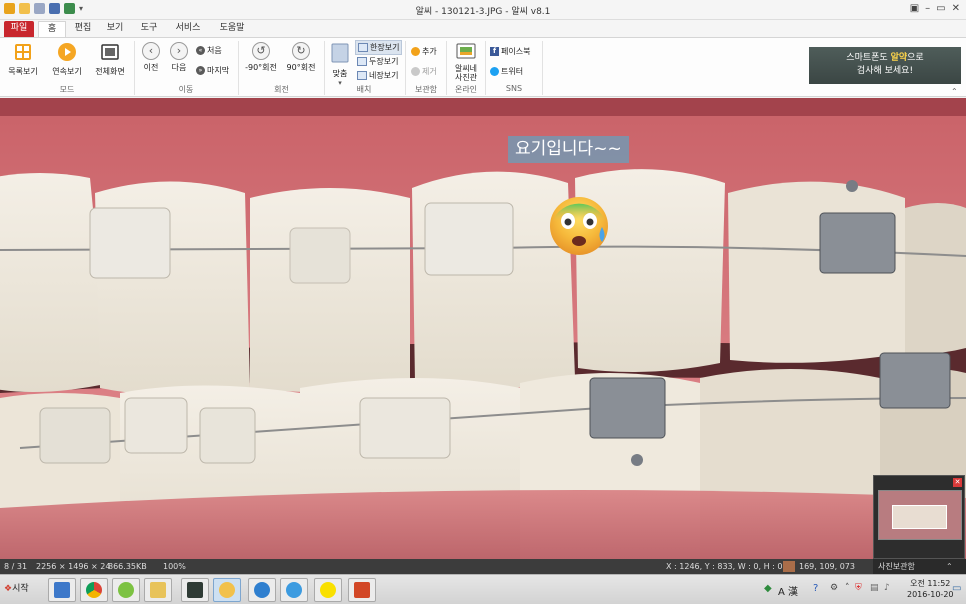 The height and width of the screenshot is (604, 966). What do you see at coordinates (158, 590) in the screenshot?
I see `file-explorer-taskbar-icon` at bounding box center [158, 590].